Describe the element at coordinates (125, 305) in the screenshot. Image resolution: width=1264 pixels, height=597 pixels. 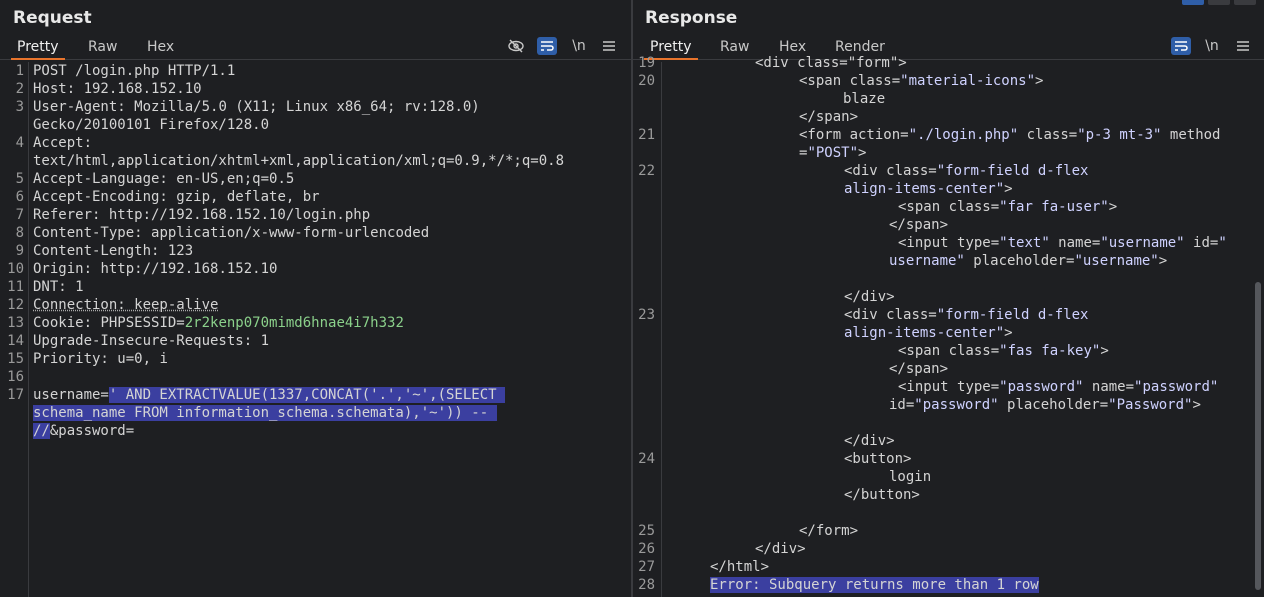
I see `line-text: Connection: keep-alive` at that location.